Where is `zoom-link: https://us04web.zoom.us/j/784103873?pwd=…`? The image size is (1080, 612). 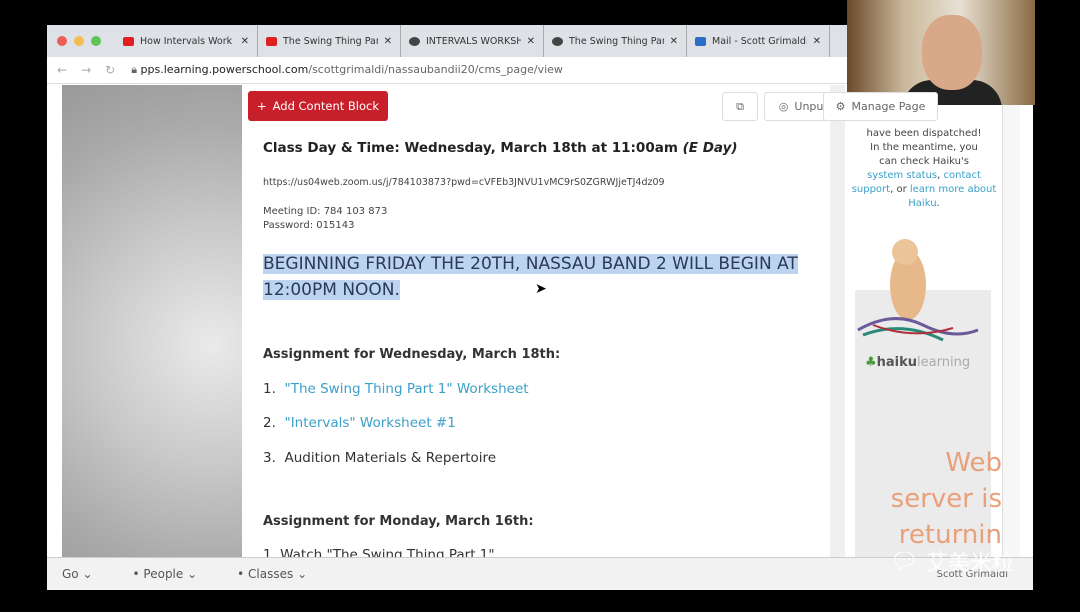 zoom-link: https://us04web.zoom.us/j/784103873?pwd=… is located at coordinates (464, 183).